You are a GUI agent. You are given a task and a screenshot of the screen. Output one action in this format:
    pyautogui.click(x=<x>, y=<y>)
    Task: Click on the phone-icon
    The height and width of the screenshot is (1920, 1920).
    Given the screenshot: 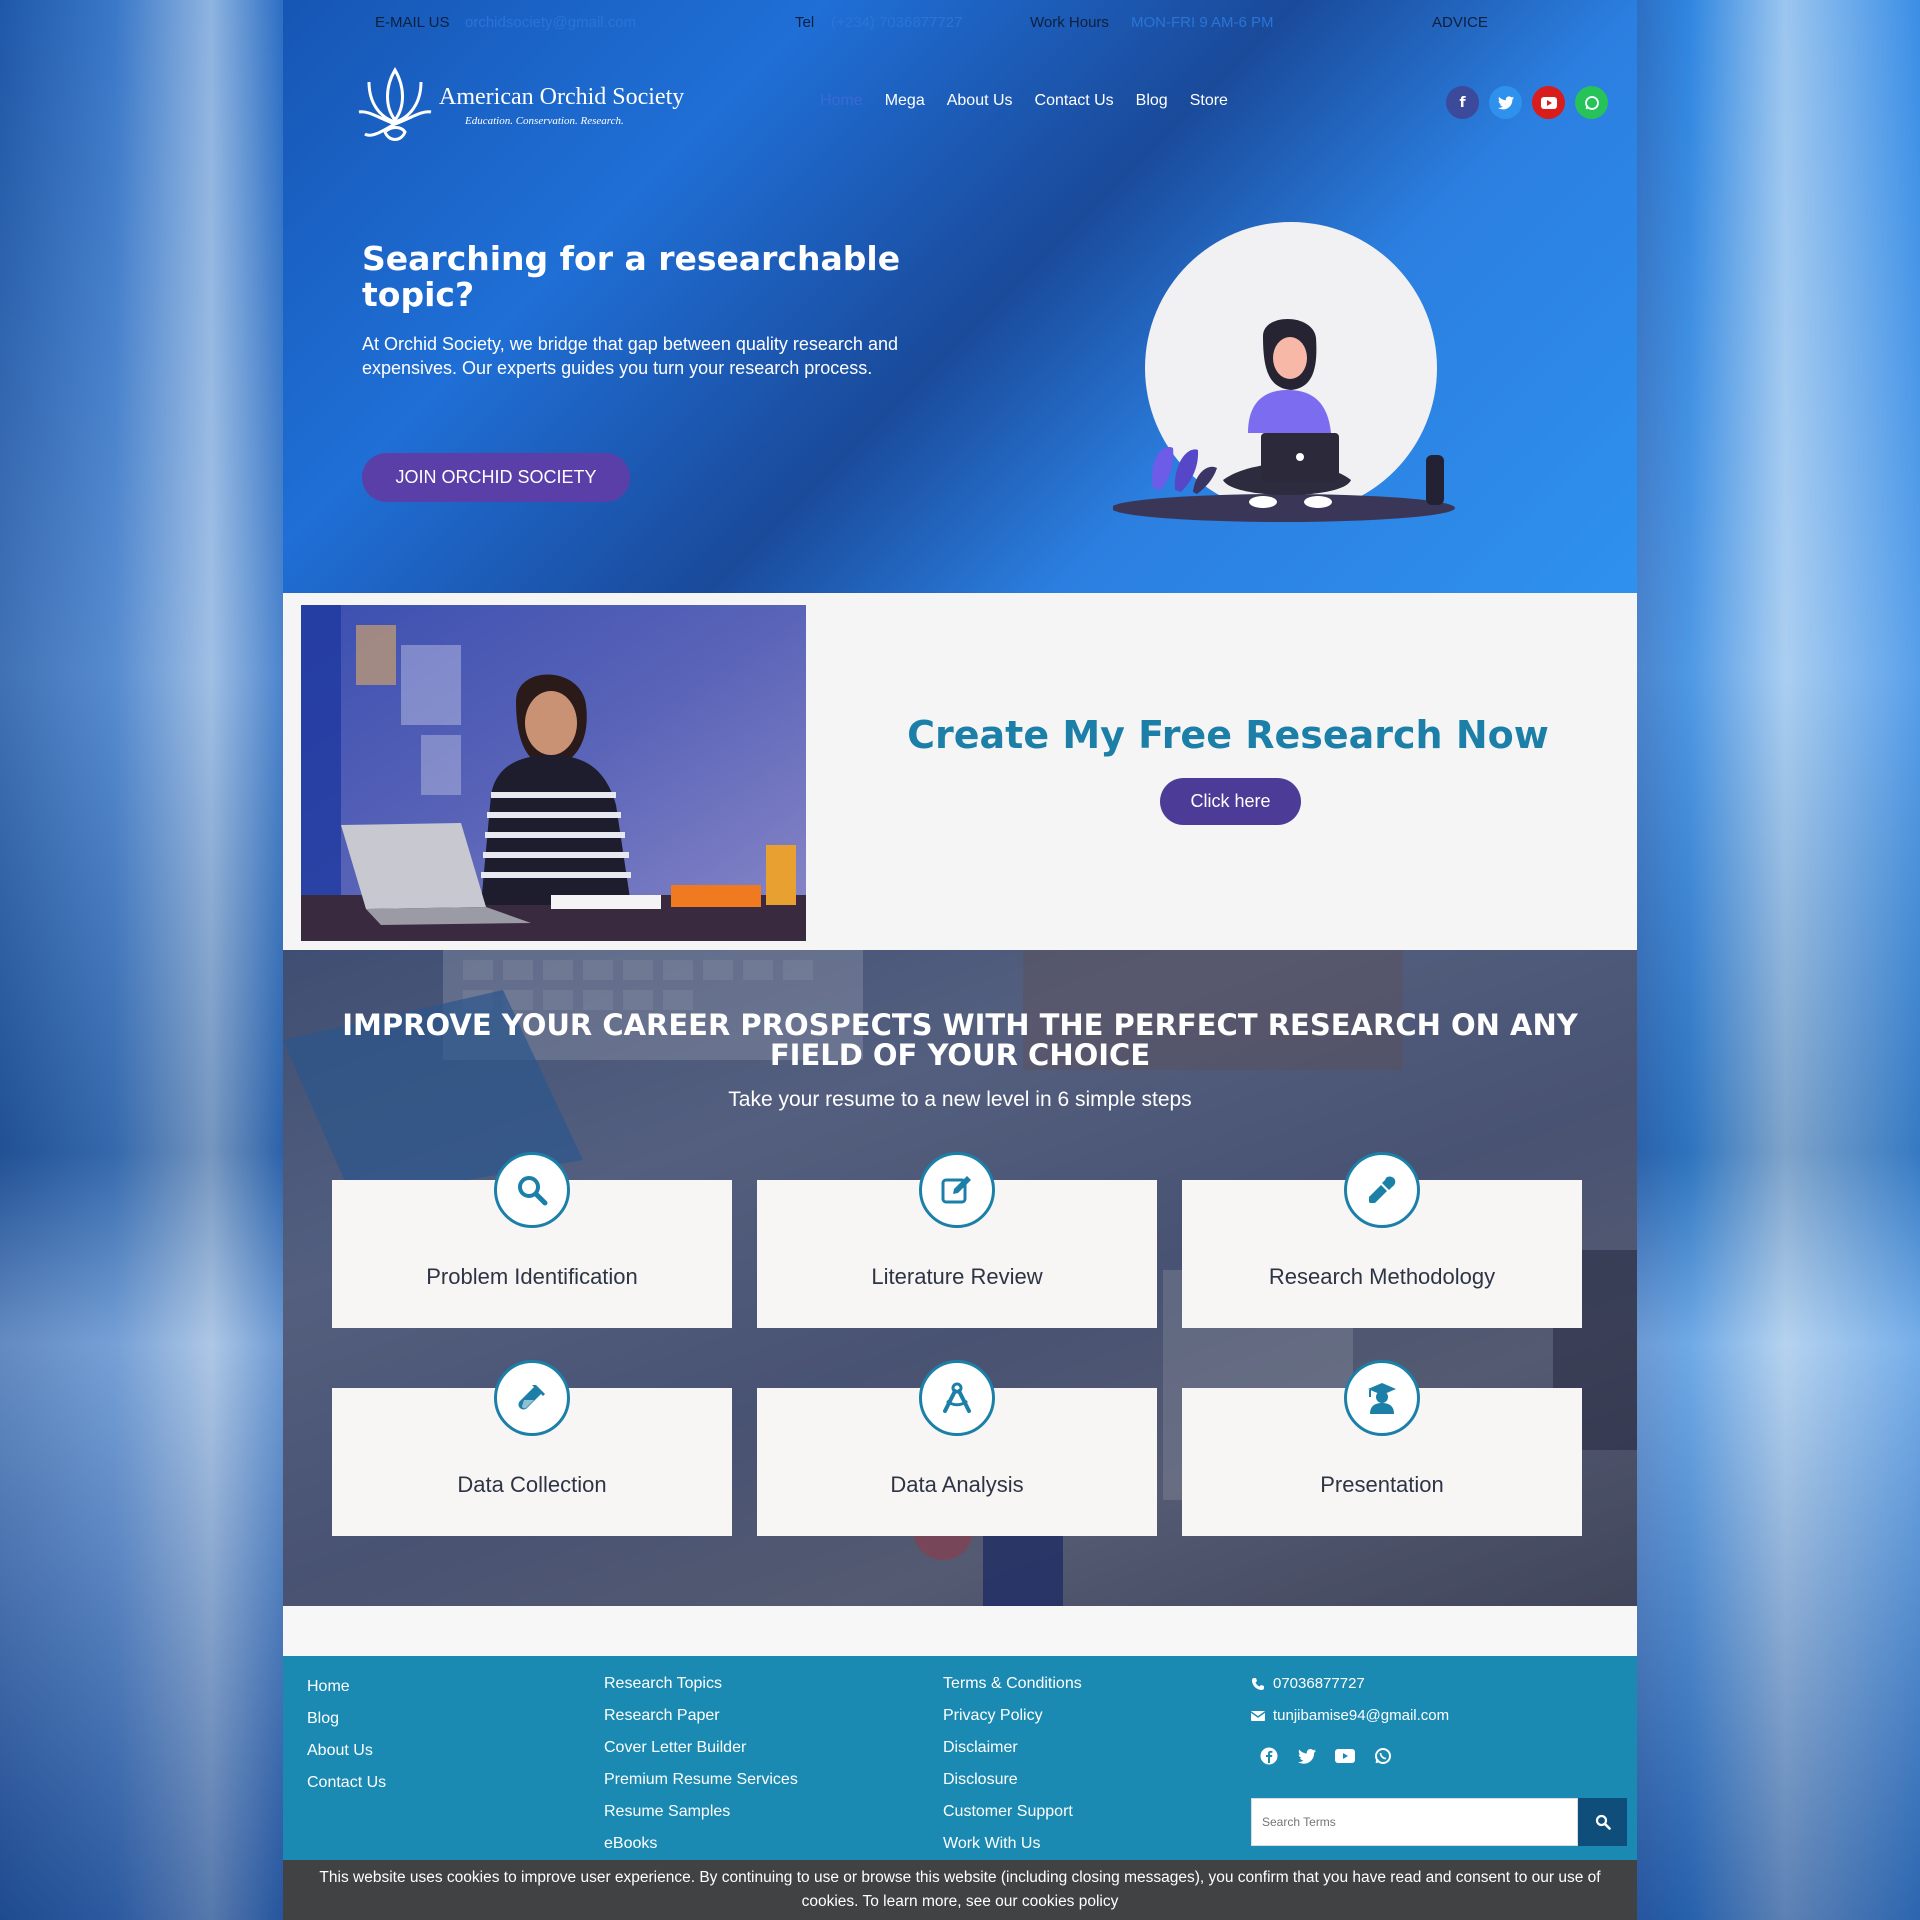 What is the action you would take?
    pyautogui.click(x=1258, y=1684)
    